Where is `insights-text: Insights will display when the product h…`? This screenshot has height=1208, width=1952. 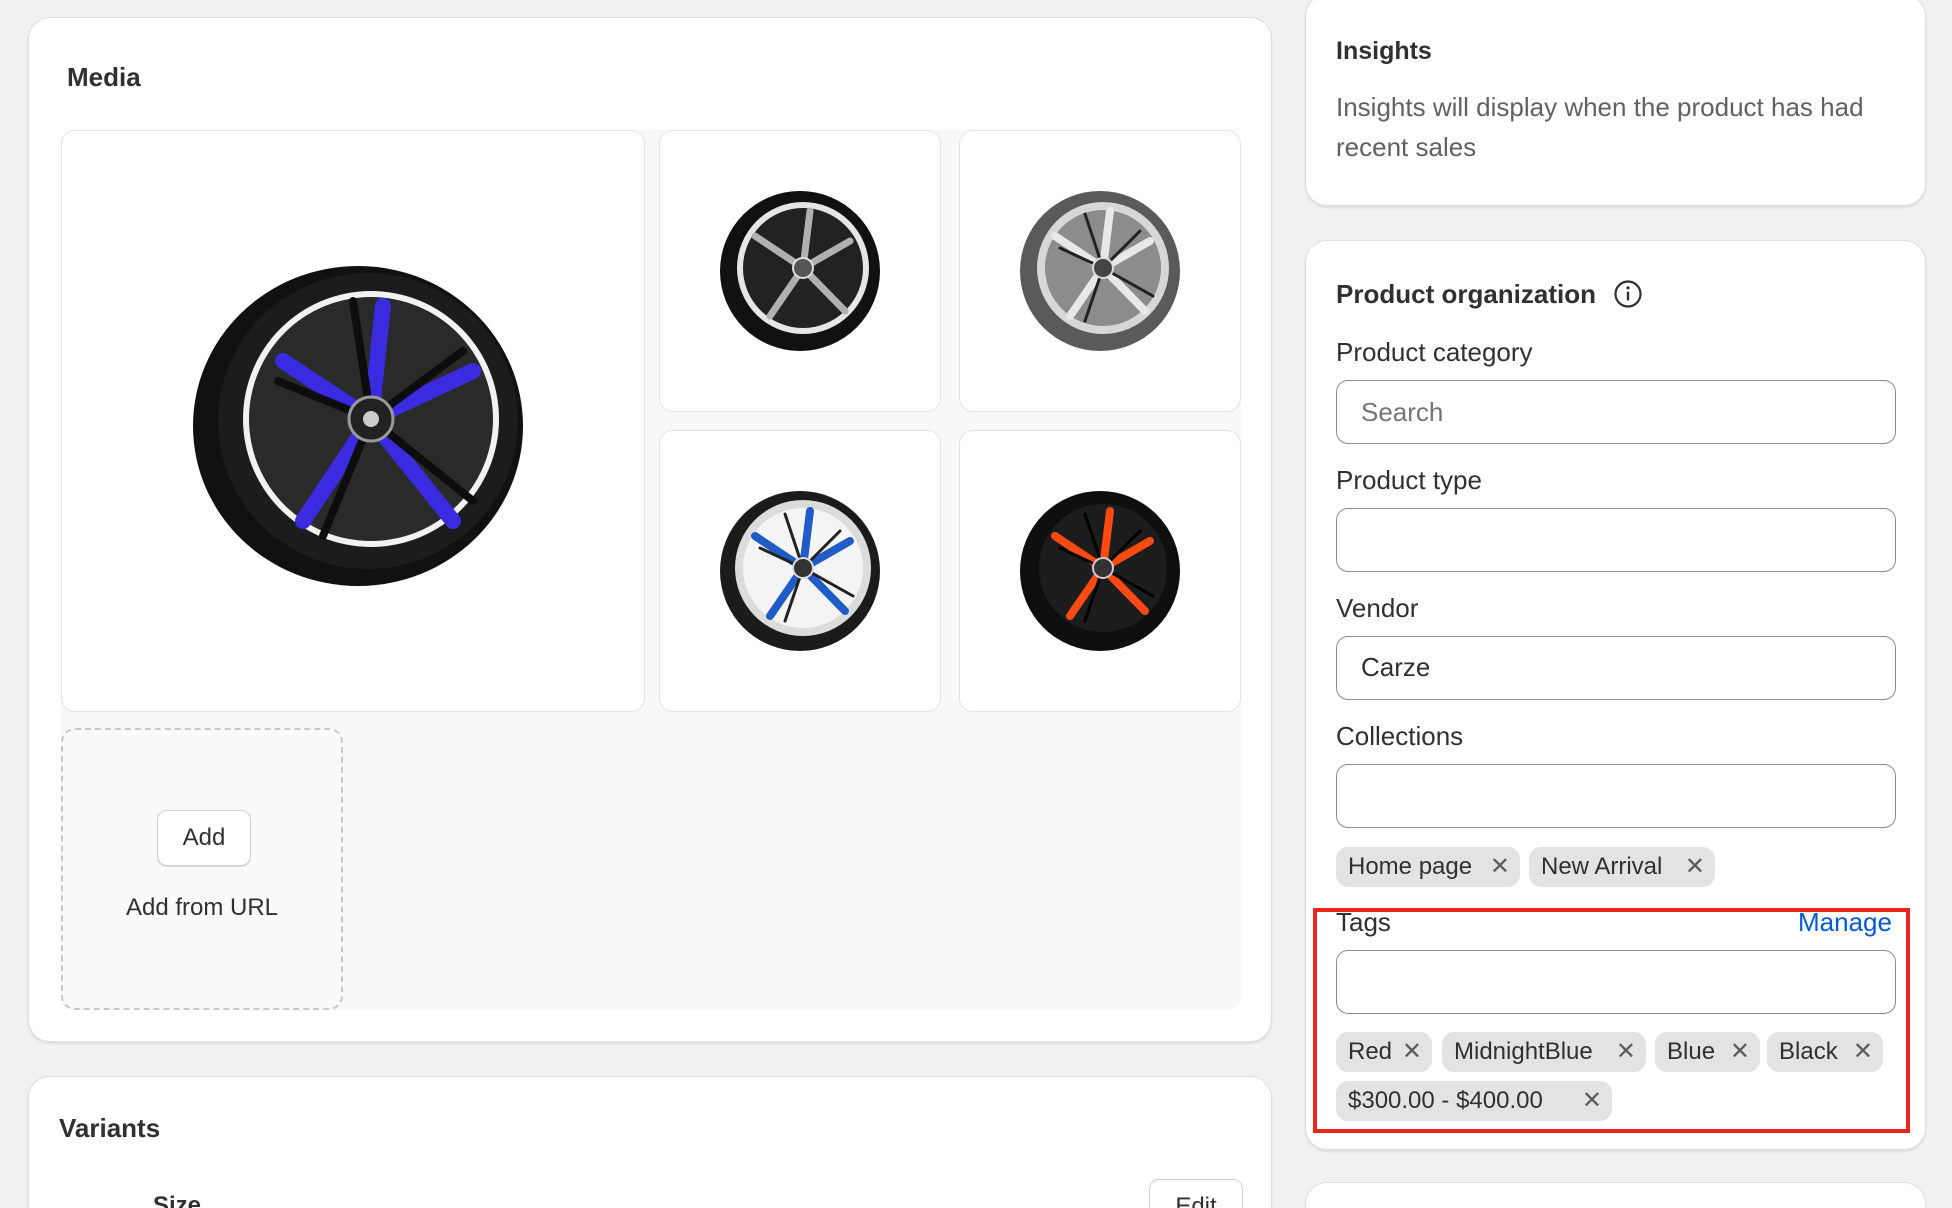
insights-text: Insights will display when the product h… is located at coordinates (1600, 127).